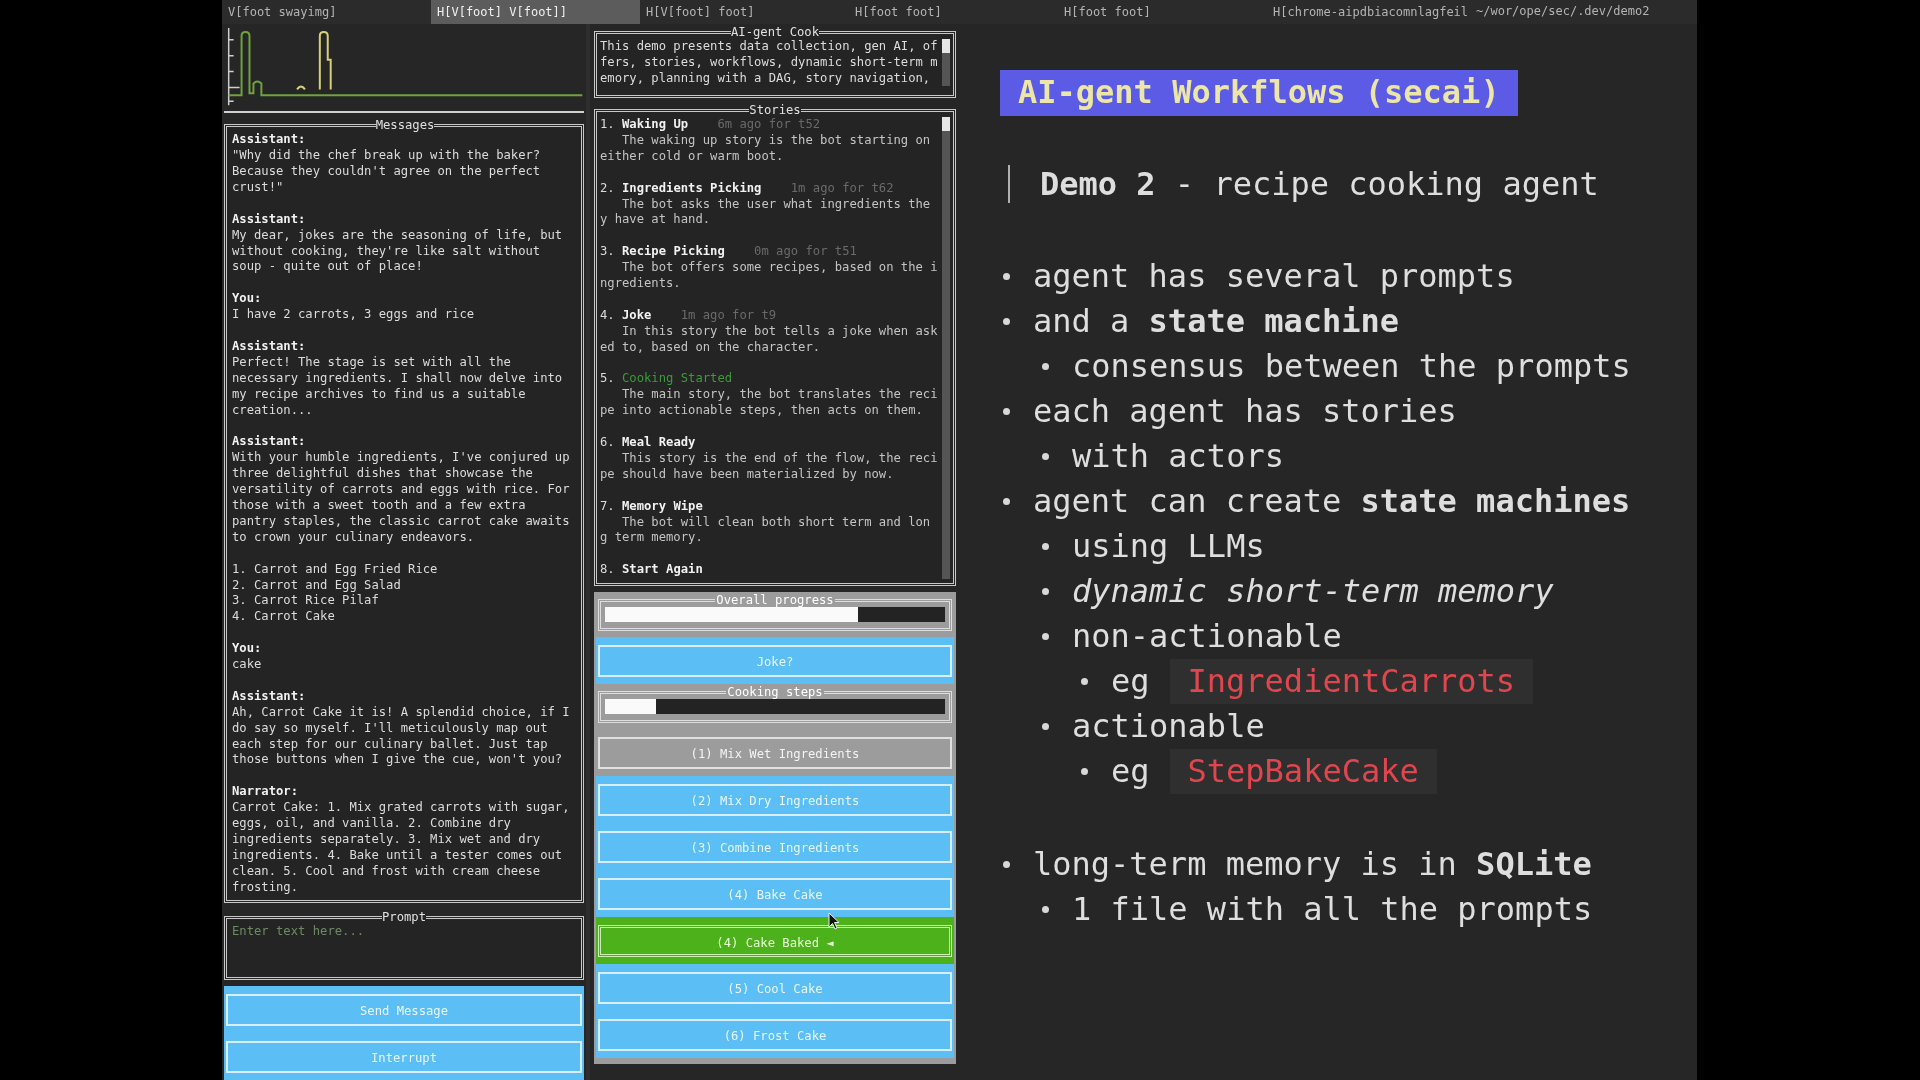  Describe the element at coordinates (662, 505) in the screenshot. I see `story-title: Memory Wipe` at that location.